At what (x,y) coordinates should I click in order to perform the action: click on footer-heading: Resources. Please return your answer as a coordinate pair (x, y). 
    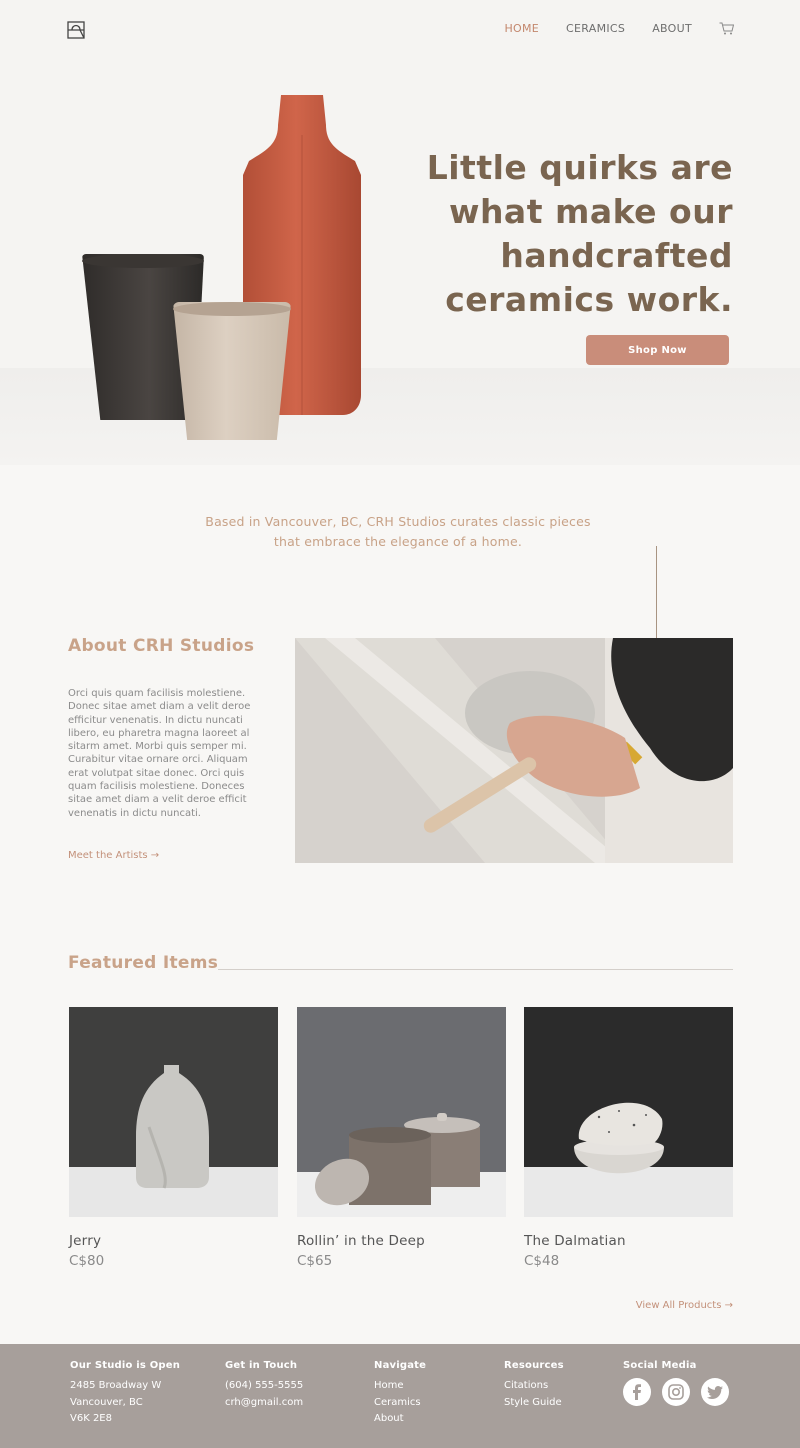
    Looking at the image, I should click on (534, 1365).